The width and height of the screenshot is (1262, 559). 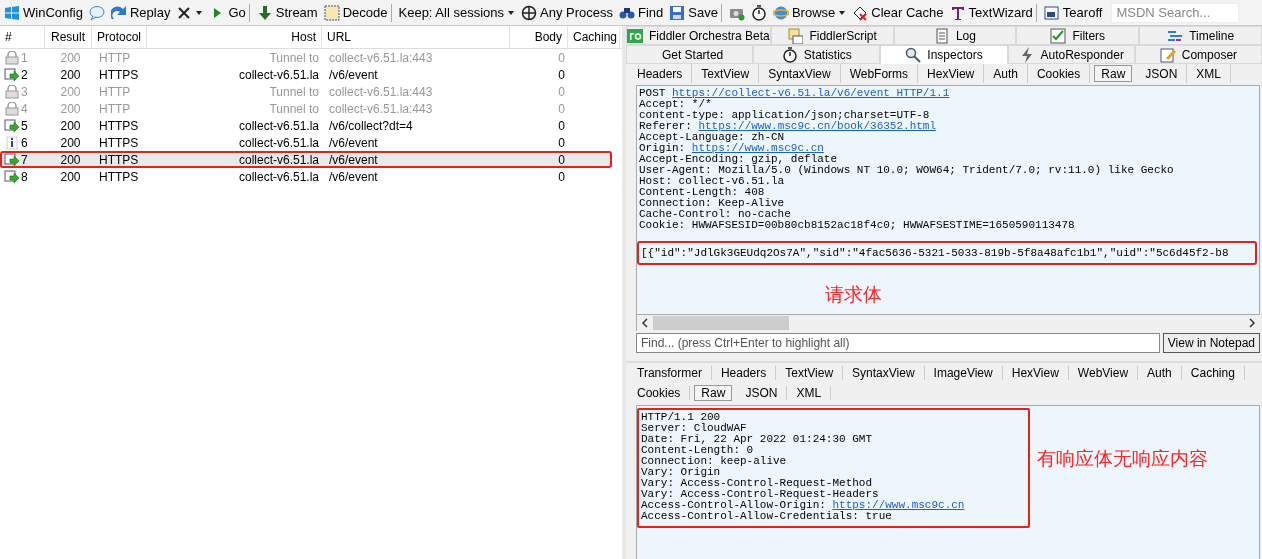 I want to click on tab: ImageView, so click(x=963, y=373).